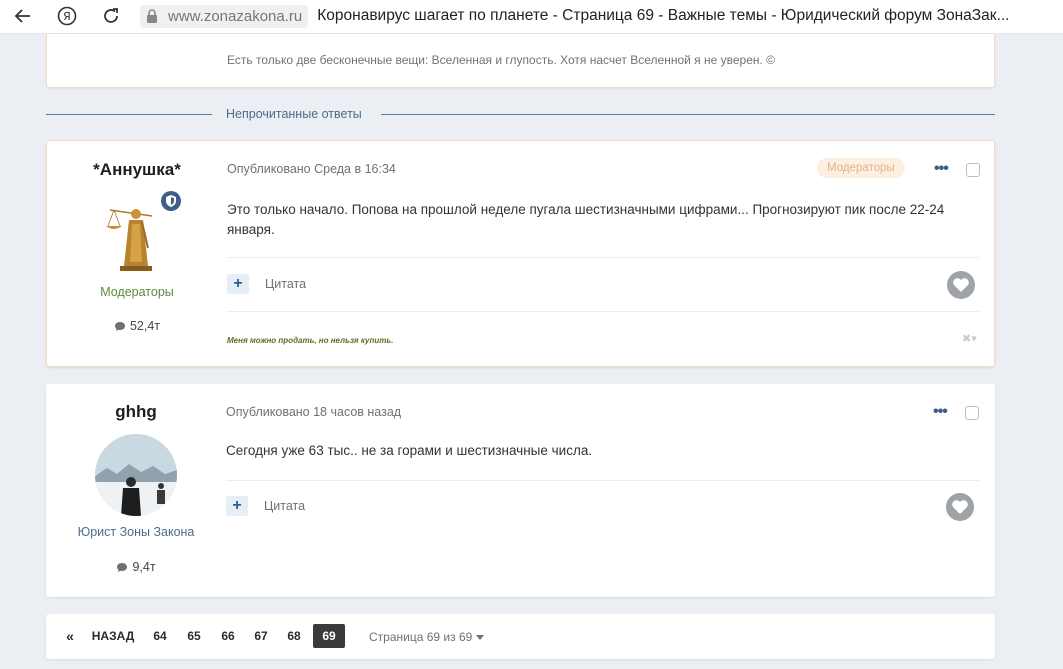 This screenshot has height=669, width=1063. Describe the element at coordinates (136, 412) in the screenshot. I see `author-name: ghhg` at that location.